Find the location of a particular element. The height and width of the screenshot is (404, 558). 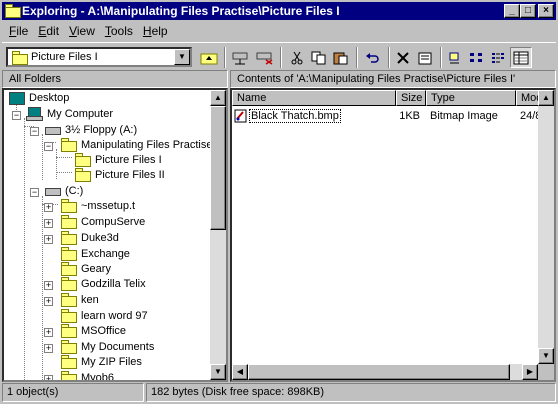

column-header-size: Size is located at coordinates (411, 98).